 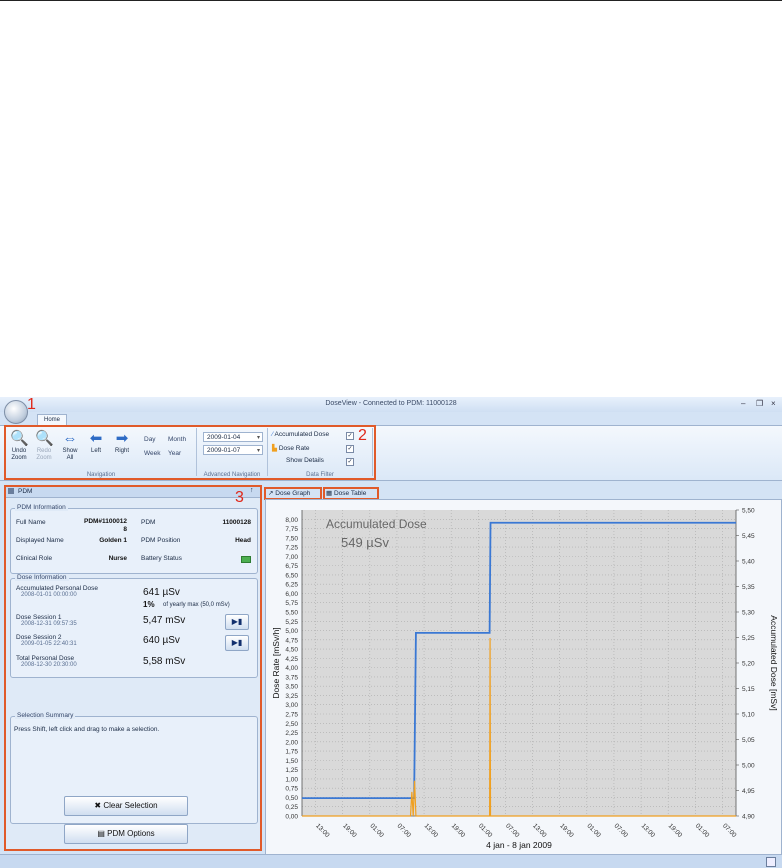 What do you see at coordinates (743, 403) in the screenshot?
I see `minimize-icon: –` at bounding box center [743, 403].